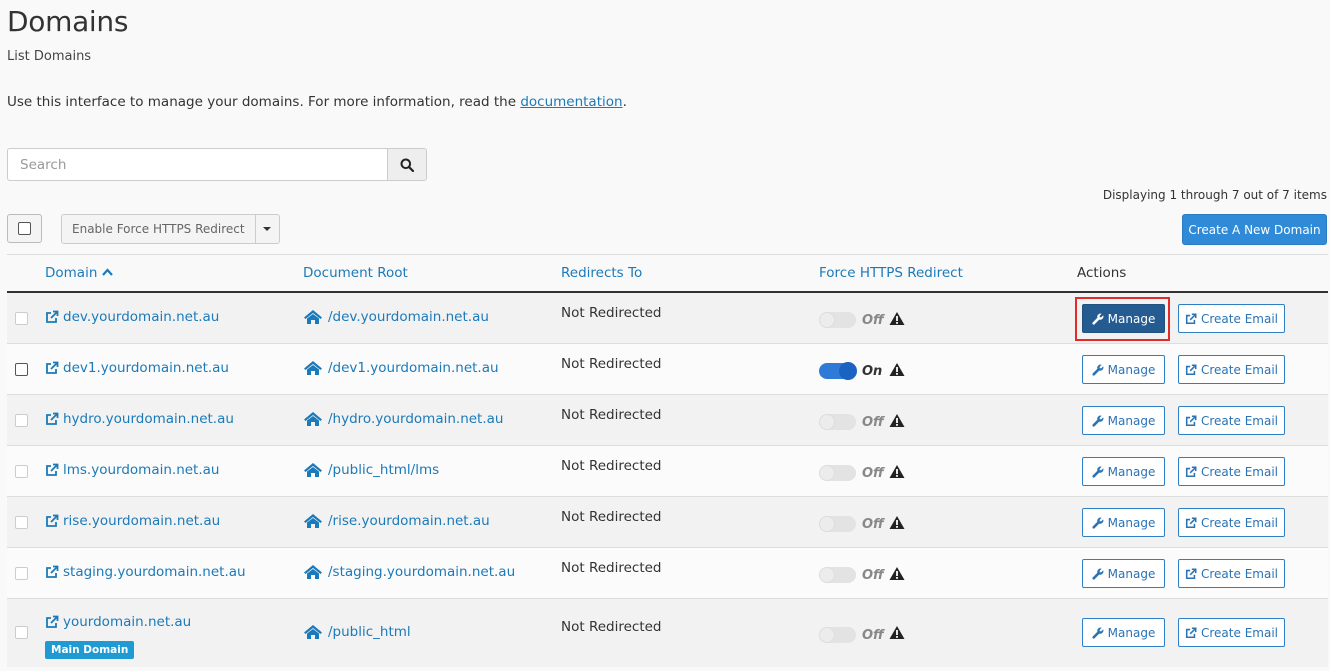  I want to click on domain-link: dev.yourdomain.net.au, so click(132, 317).